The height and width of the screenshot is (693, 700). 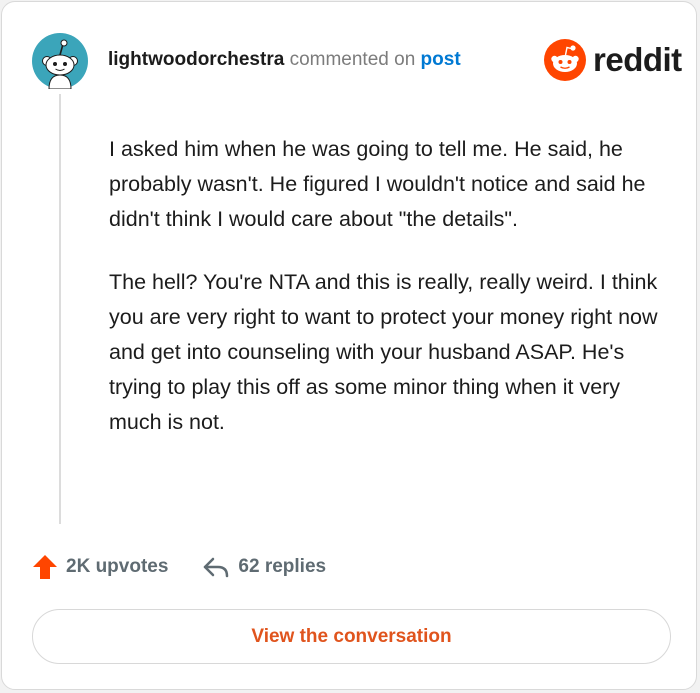 What do you see at coordinates (179, 567) in the screenshot?
I see `comment-actions: 2K upvotes 62 replies` at bounding box center [179, 567].